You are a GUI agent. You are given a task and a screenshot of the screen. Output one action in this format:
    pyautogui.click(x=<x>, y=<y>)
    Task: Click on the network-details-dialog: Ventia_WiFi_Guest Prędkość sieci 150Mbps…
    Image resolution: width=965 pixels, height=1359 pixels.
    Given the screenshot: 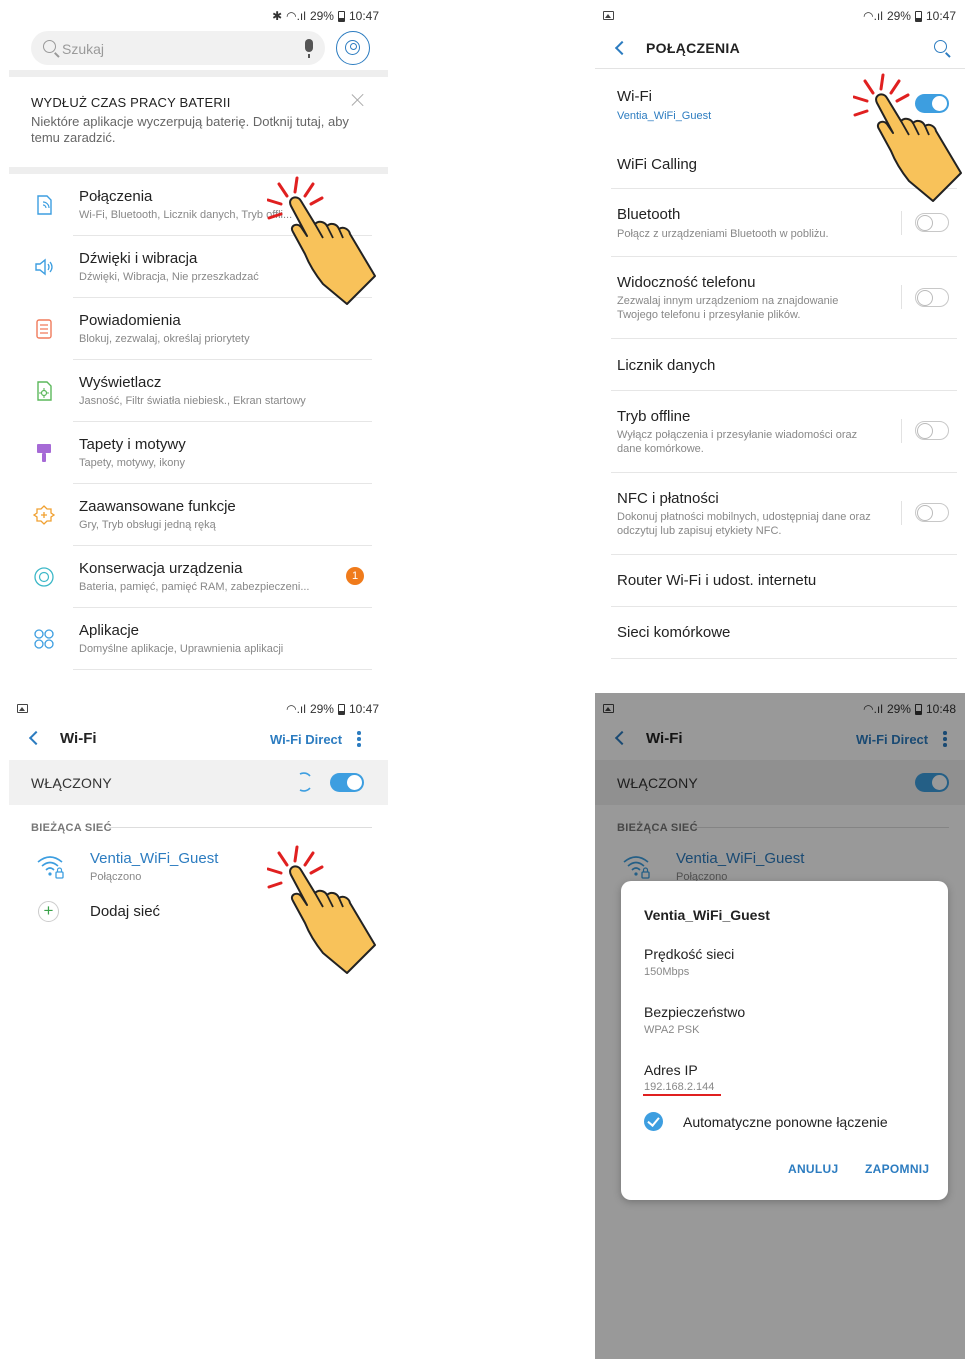 What is the action you would take?
    pyautogui.click(x=784, y=1040)
    